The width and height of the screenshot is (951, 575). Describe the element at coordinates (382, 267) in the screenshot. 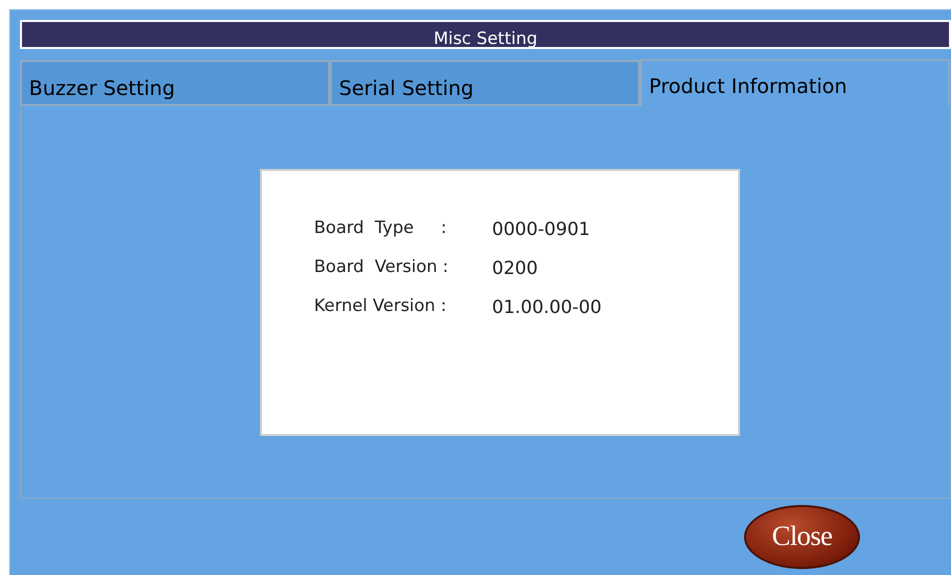

I see `info-label: Board Version :` at that location.